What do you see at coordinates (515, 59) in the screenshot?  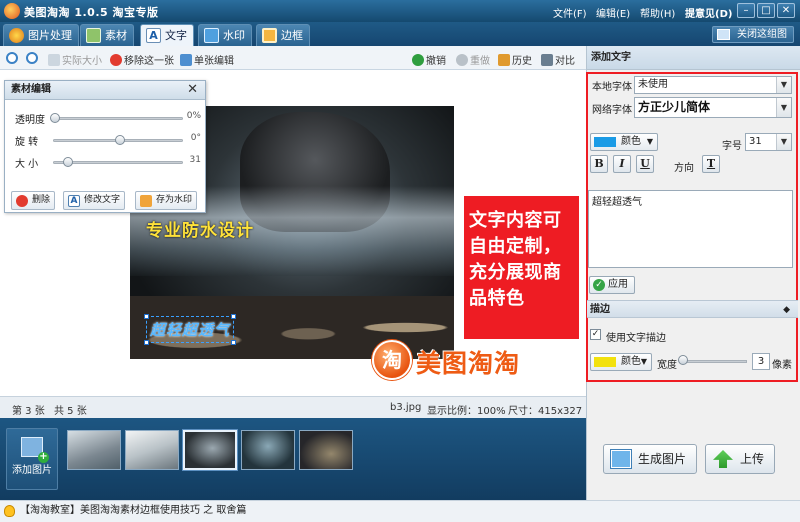 I see `history-button: 历史` at bounding box center [515, 59].